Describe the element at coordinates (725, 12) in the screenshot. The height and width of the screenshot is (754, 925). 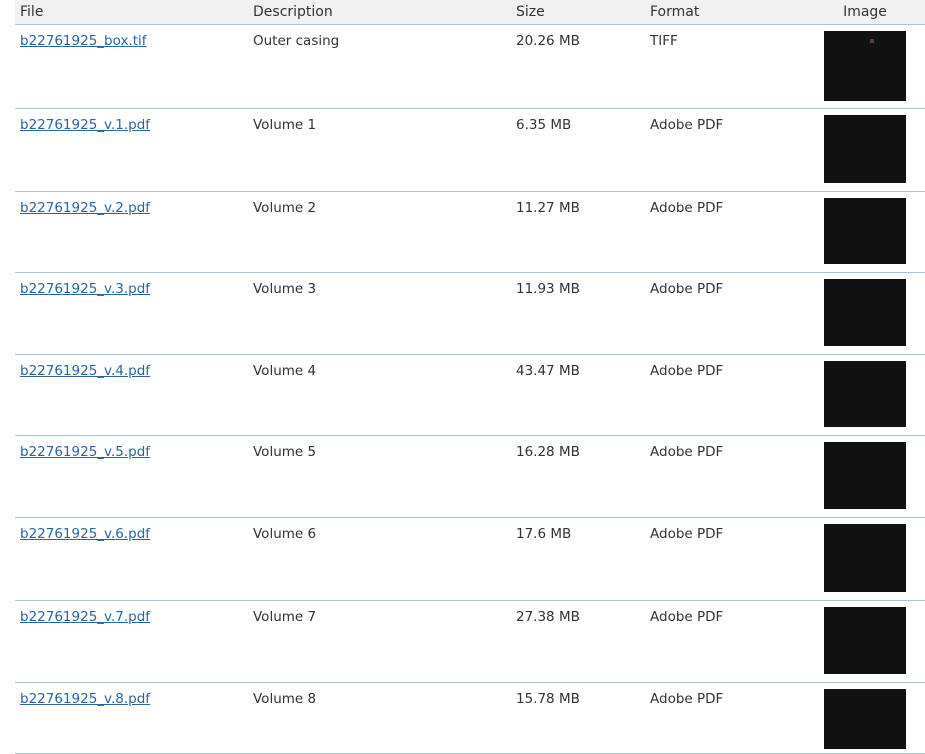
I see `header-format: Format` at that location.